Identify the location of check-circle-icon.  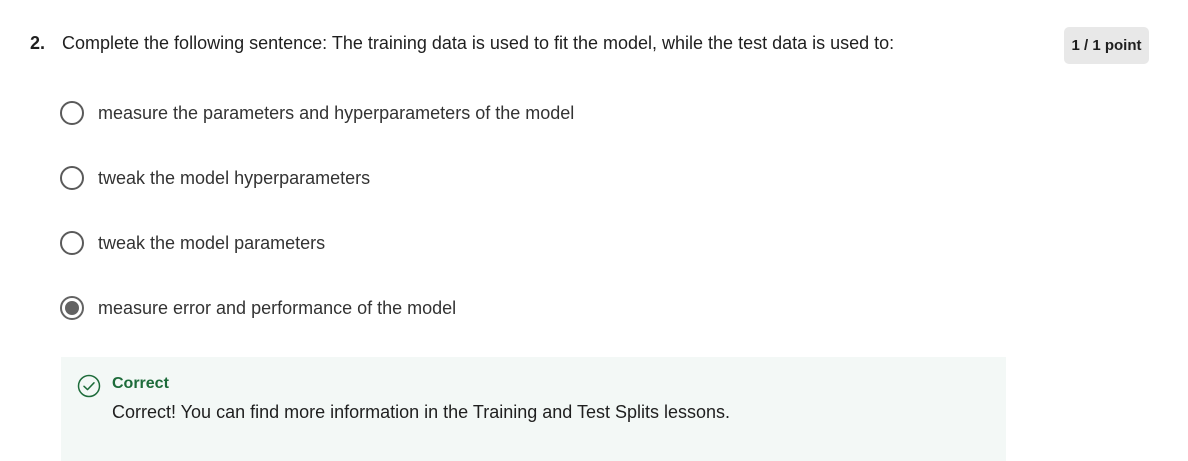
(89, 386).